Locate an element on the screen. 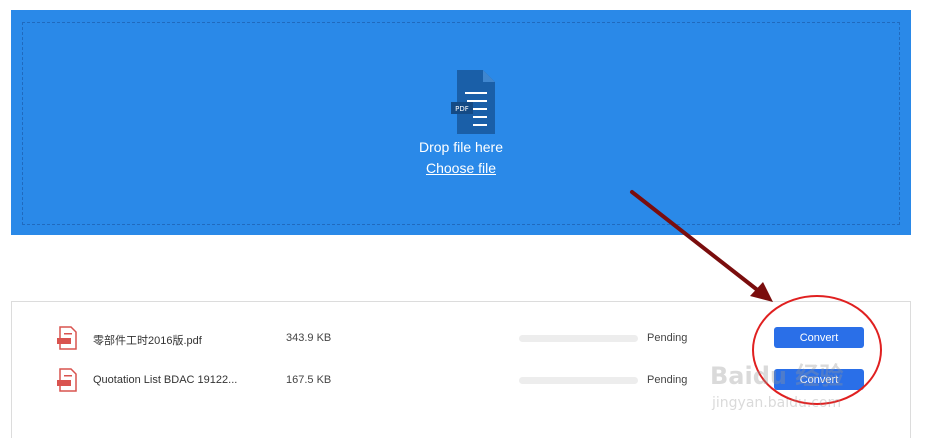  choose-file-link: Choose file is located at coordinates (461, 168).